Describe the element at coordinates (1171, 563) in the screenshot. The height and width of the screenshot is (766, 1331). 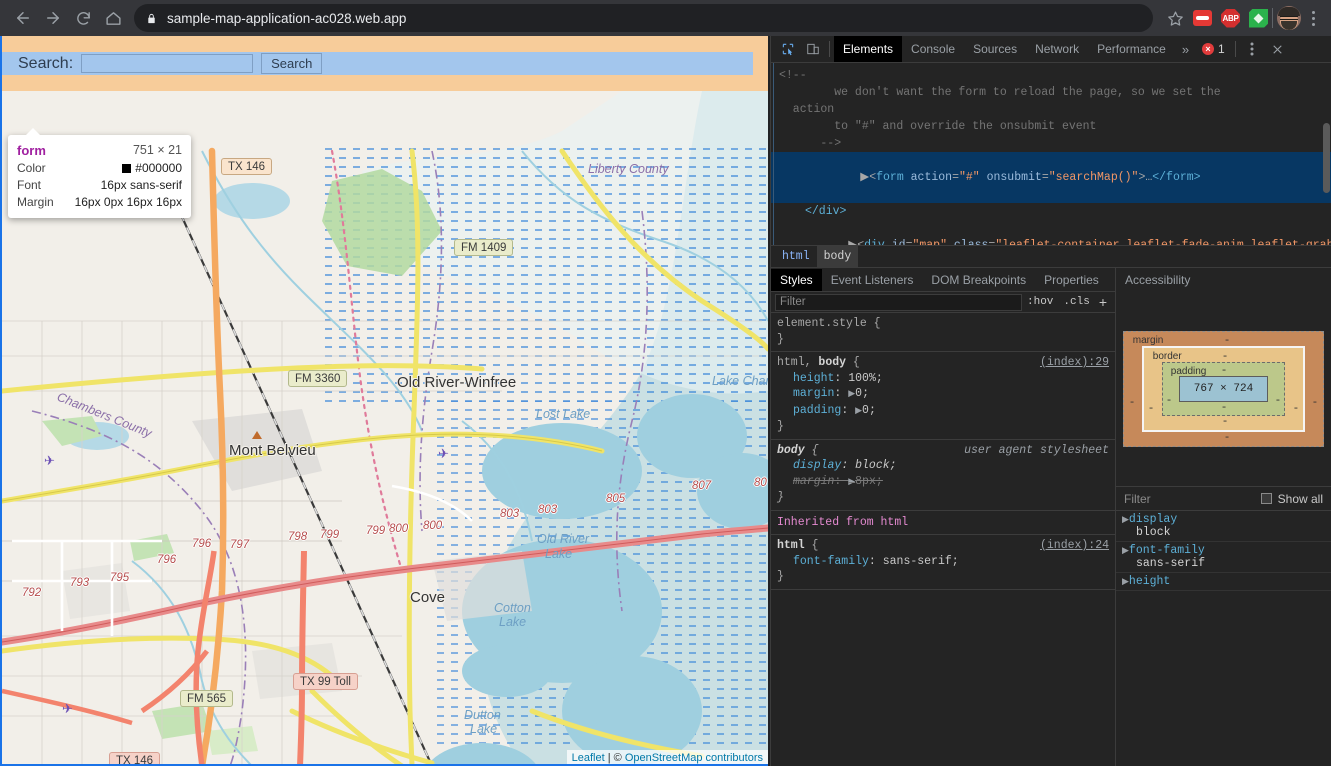
I see `computed-property-value: sans-serif` at that location.